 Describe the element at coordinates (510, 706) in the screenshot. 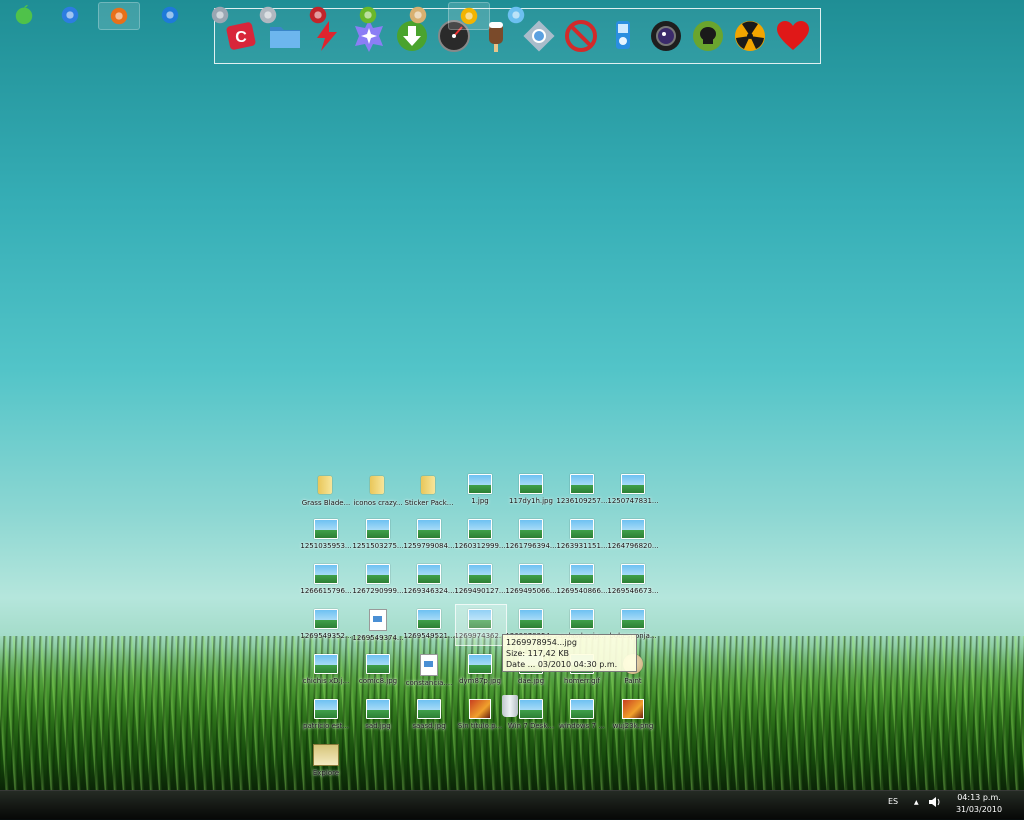

I see `recycle-bin-icon` at that location.